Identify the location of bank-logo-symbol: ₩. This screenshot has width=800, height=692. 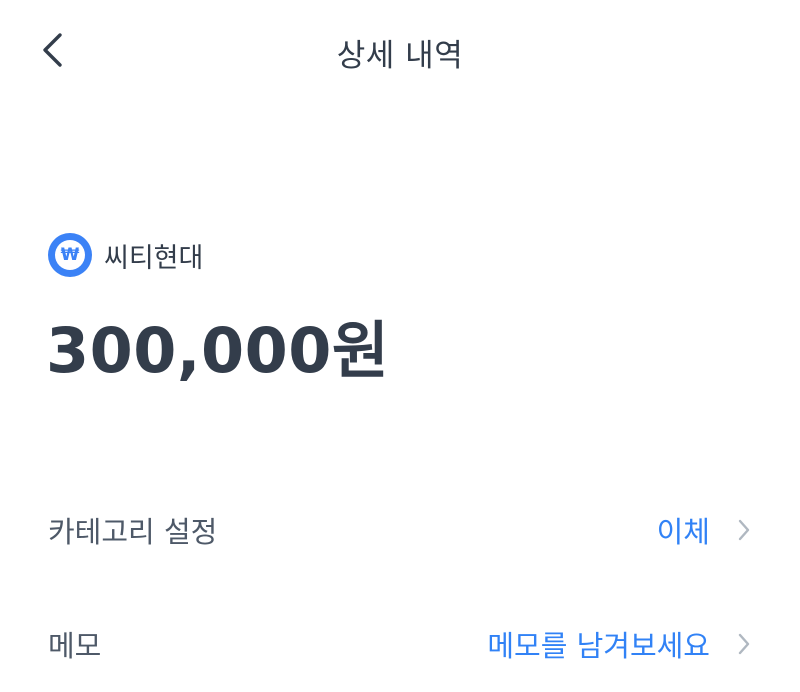
(70, 255).